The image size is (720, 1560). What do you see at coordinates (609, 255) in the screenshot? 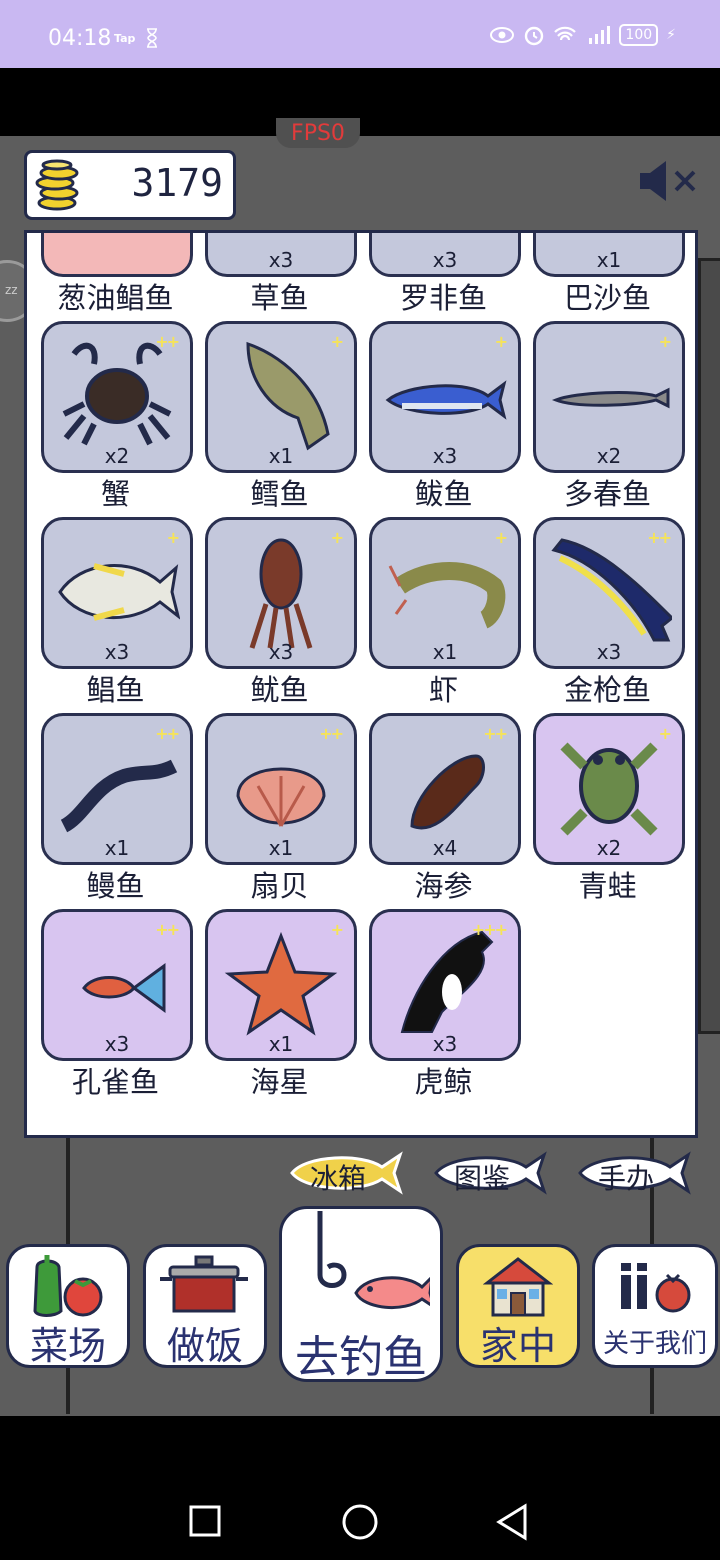
I see `item-tile: x1` at bounding box center [609, 255].